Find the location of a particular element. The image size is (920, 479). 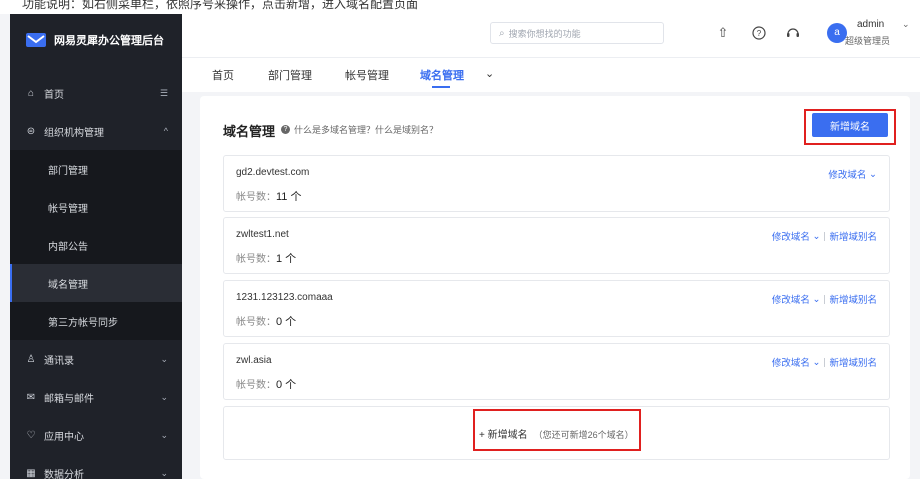

domain-actions: 修改域名 ⌄ is located at coordinates (852, 174).